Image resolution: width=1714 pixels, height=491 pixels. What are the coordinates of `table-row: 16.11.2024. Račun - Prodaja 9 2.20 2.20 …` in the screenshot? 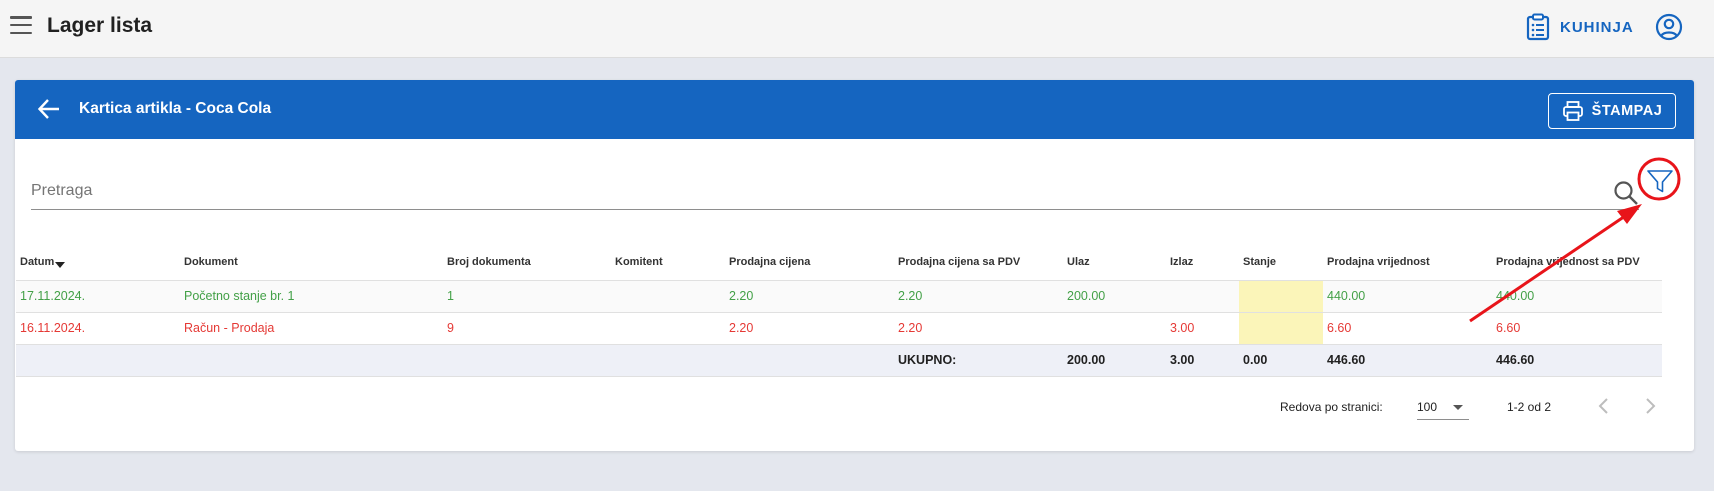 It's located at (839, 328).